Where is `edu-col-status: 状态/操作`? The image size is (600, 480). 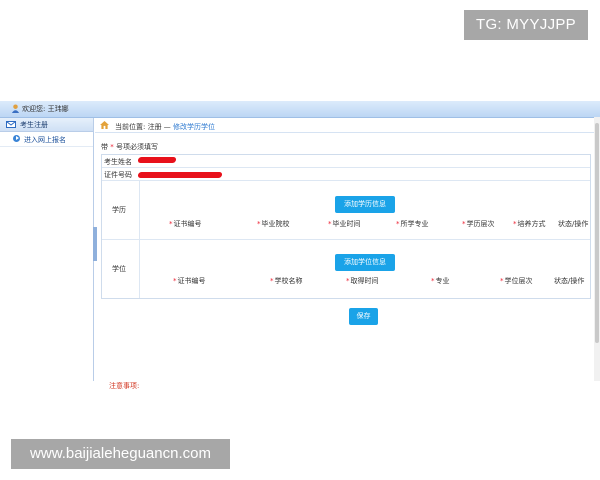 edu-col-status: 状态/操作 is located at coordinates (573, 224).